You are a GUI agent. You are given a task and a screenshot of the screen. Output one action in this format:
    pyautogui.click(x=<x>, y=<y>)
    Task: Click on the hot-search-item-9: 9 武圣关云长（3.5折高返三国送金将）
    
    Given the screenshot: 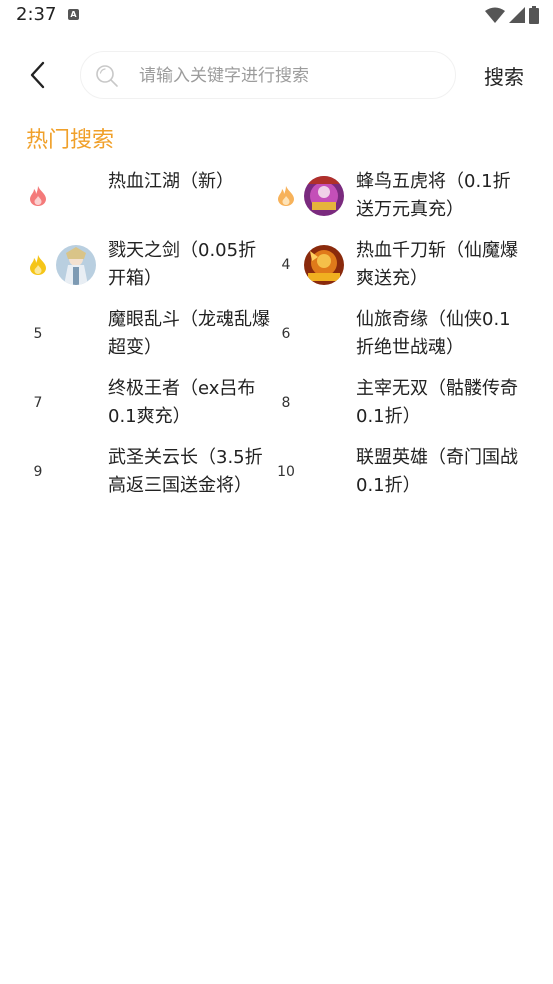 What is the action you would take?
    pyautogui.click(x=135, y=472)
    